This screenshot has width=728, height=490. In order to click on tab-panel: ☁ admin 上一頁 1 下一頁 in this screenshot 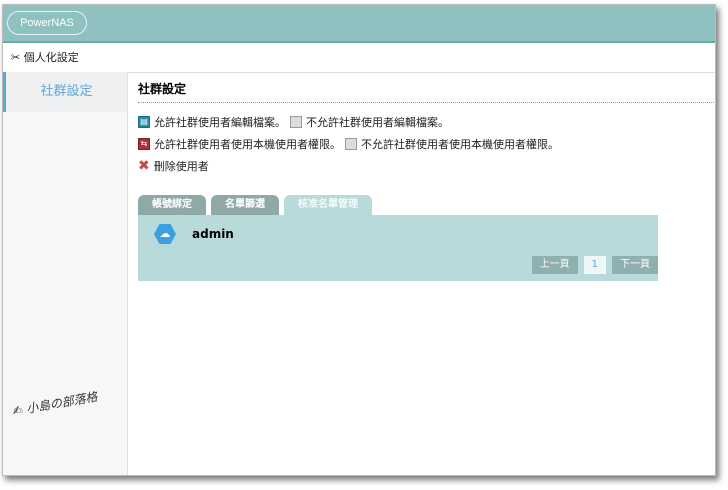, I will do `click(398, 248)`.